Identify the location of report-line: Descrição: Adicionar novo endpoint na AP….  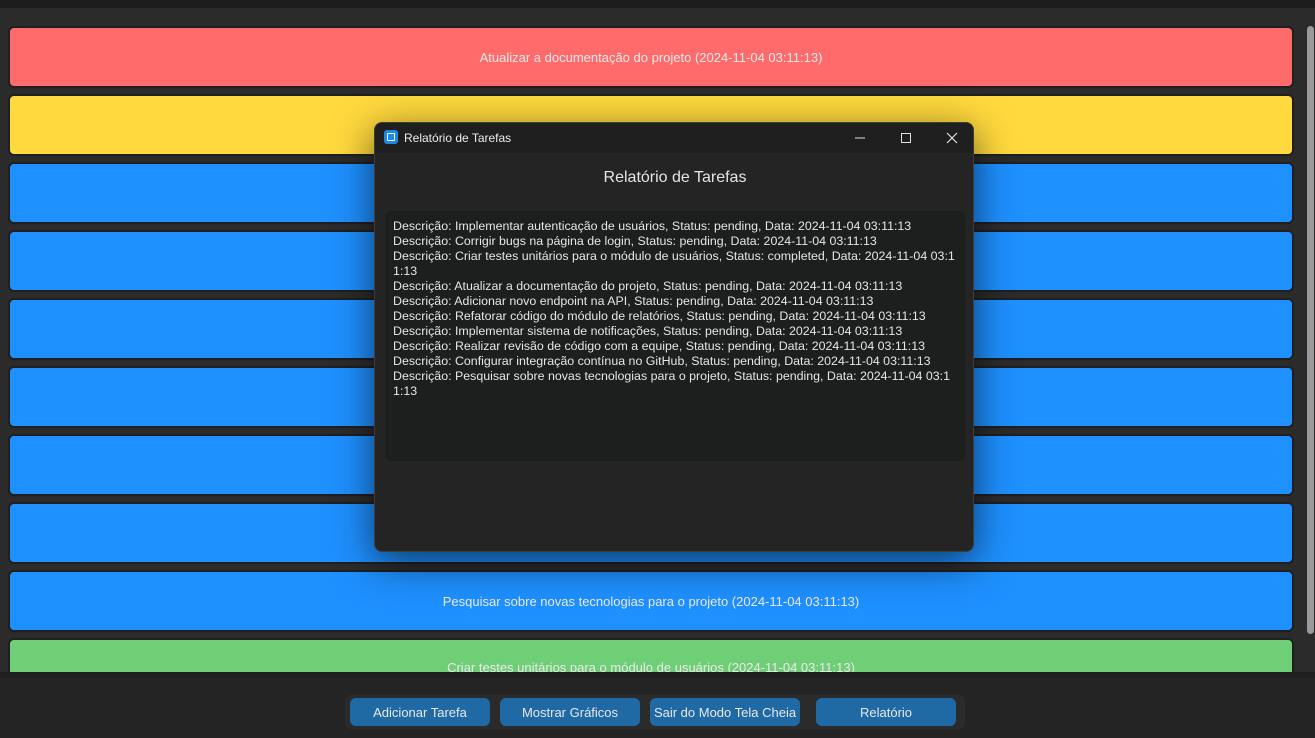
(633, 301).